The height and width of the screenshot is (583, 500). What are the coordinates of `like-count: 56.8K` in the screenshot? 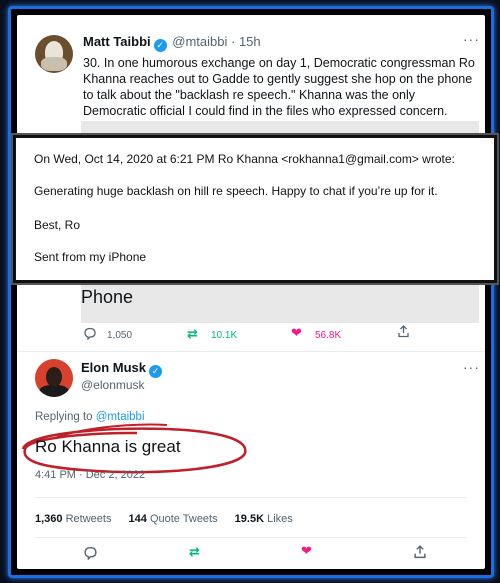 It's located at (328, 335).